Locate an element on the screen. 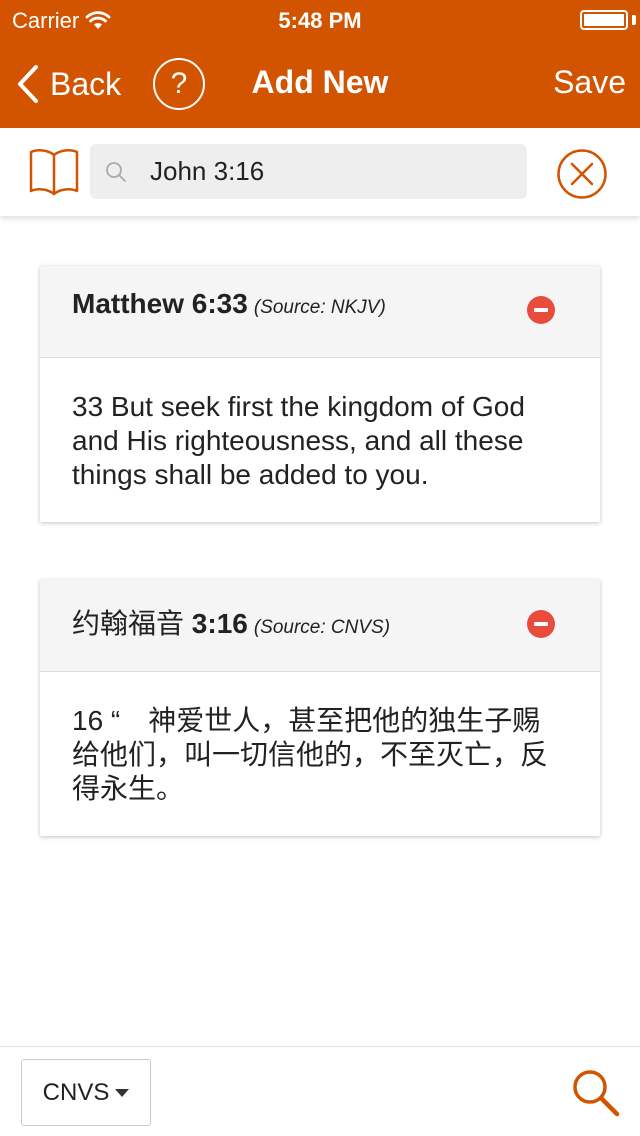 The image size is (640, 1136). caret-down-icon is located at coordinates (122, 1092).